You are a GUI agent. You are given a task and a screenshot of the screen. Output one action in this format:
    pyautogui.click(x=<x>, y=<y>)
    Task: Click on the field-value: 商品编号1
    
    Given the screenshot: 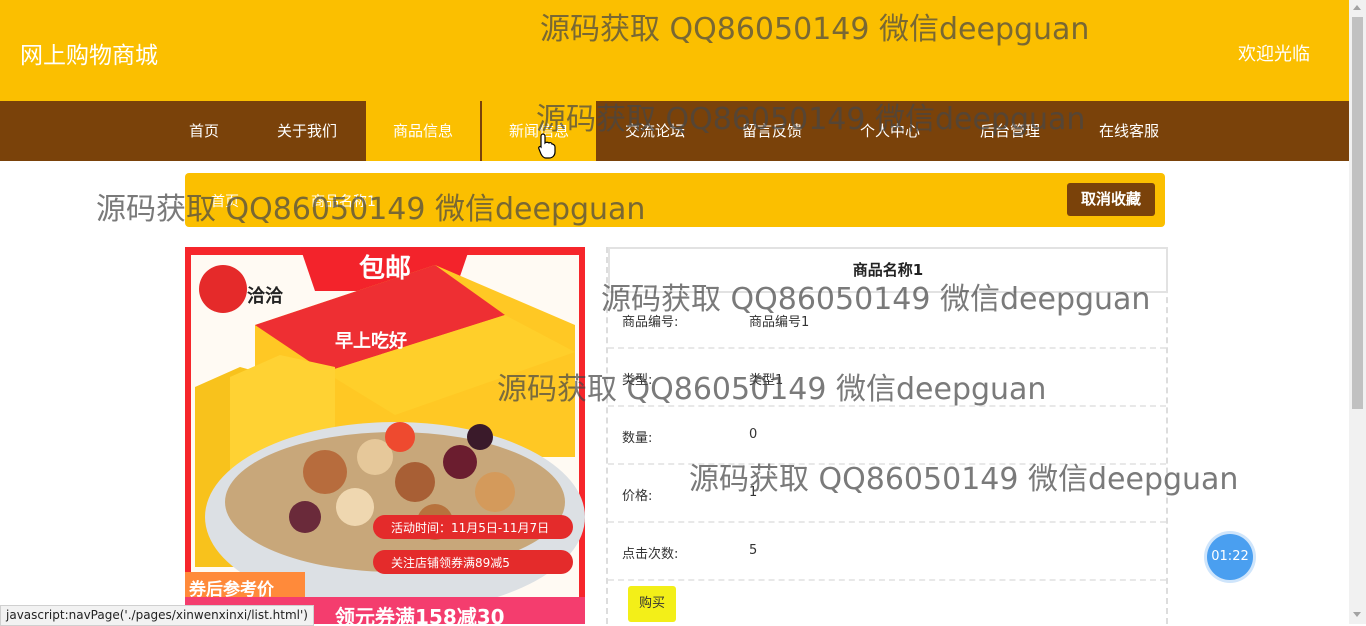 What is the action you would take?
    pyautogui.click(x=779, y=322)
    